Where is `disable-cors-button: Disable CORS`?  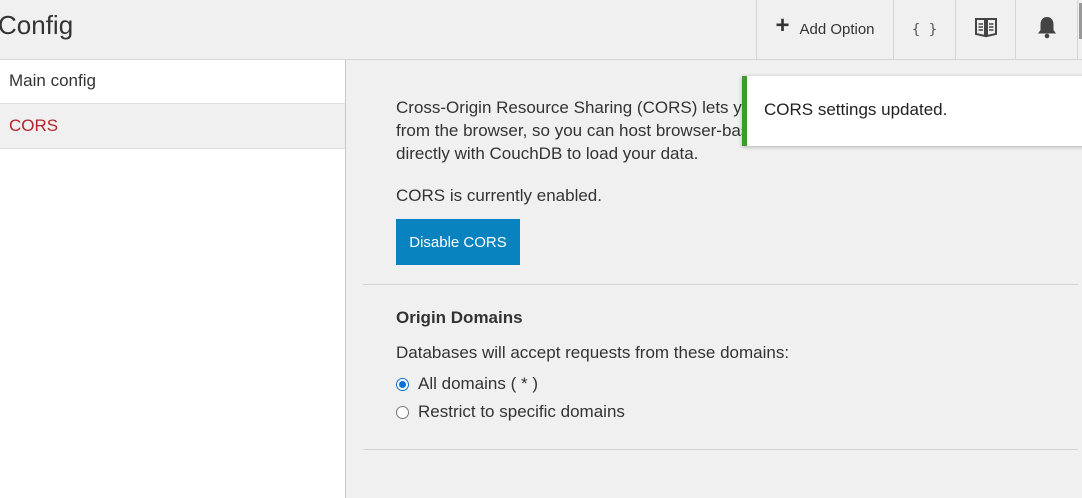
disable-cors-button: Disable CORS is located at coordinates (458, 242).